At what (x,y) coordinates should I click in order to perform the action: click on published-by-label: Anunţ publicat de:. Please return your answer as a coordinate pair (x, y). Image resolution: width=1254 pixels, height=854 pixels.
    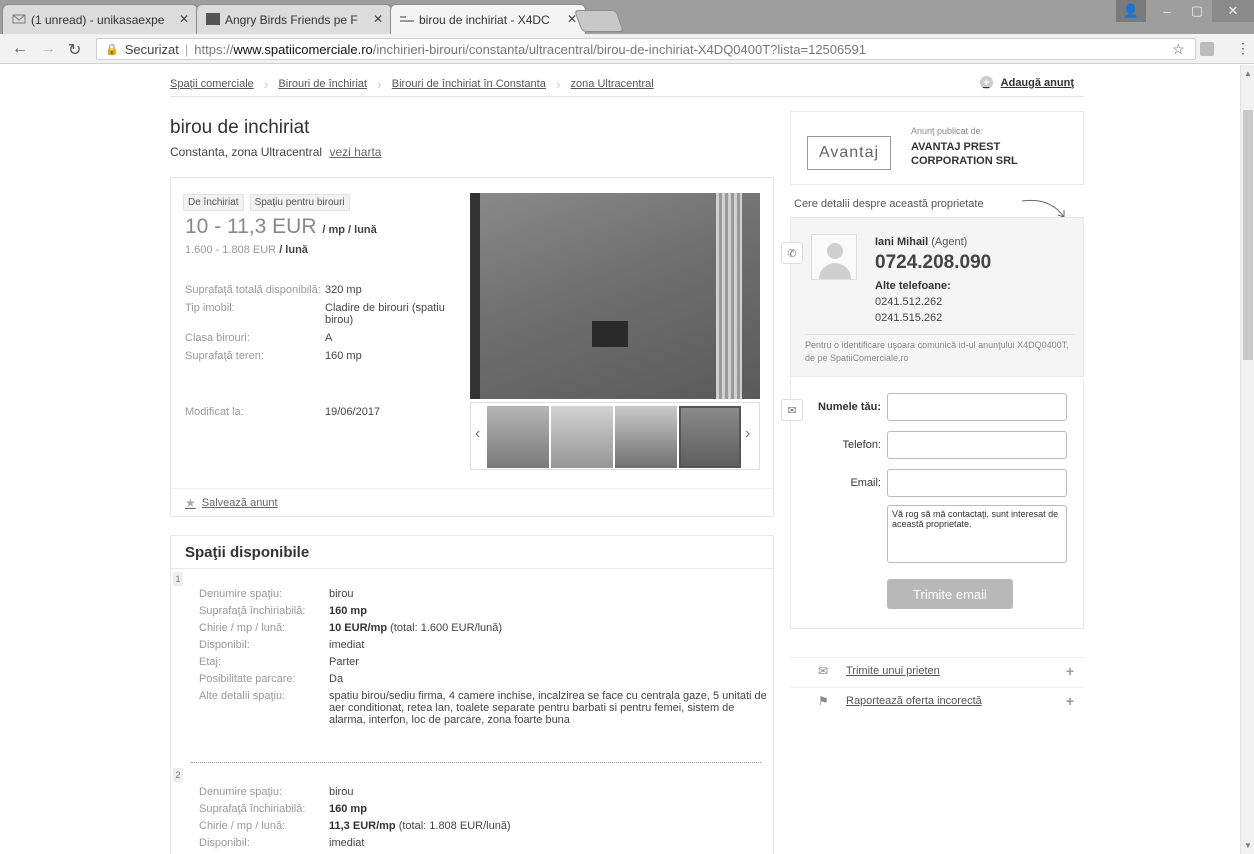
    Looking at the image, I should click on (947, 131).